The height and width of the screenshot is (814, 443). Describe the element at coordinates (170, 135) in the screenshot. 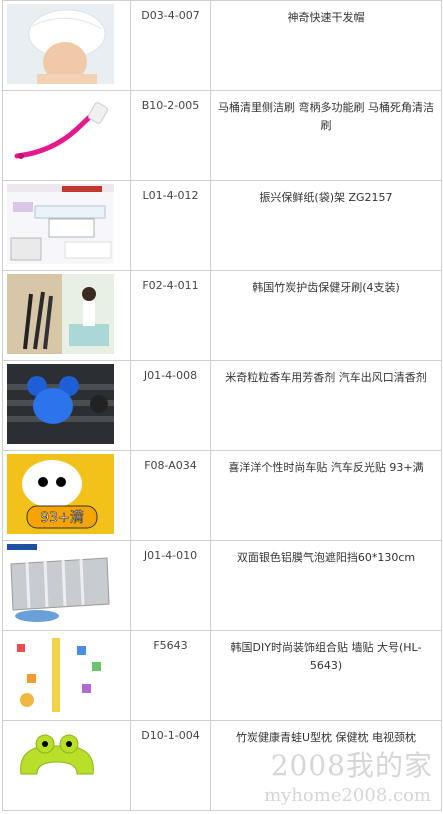

I see `product-code: B10-2-005` at that location.